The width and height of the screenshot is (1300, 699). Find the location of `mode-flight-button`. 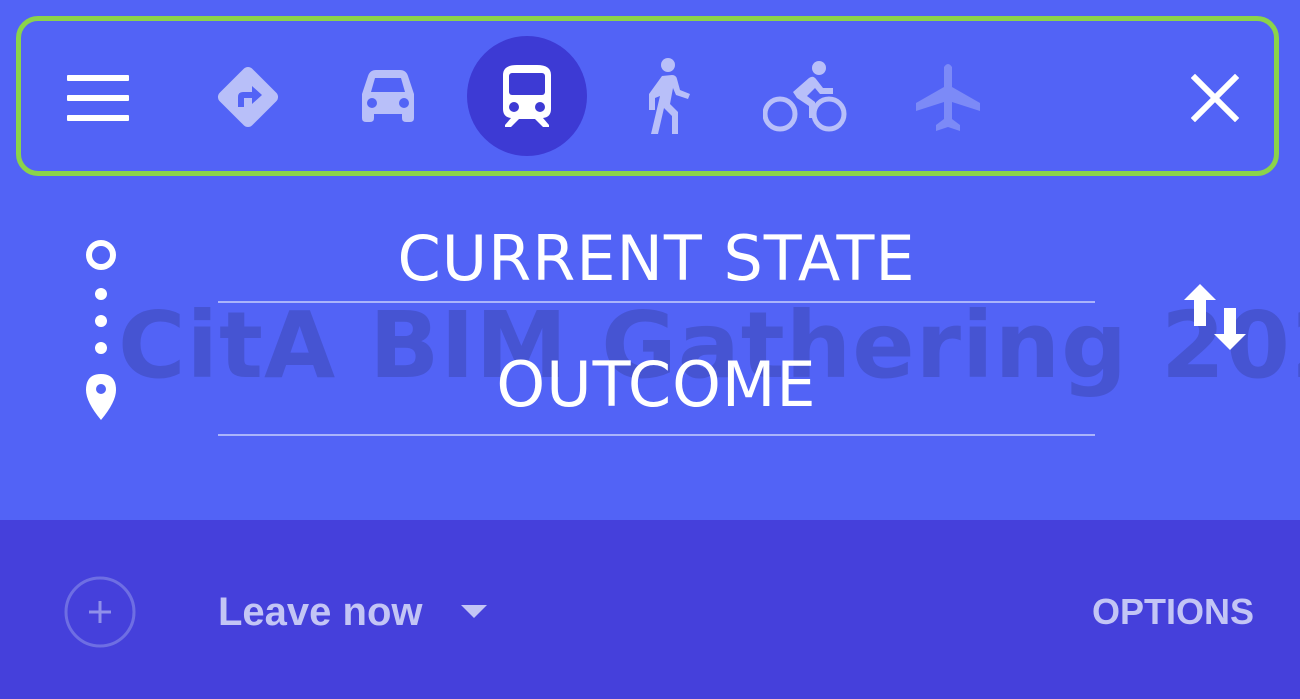

mode-flight-button is located at coordinates (947, 97).